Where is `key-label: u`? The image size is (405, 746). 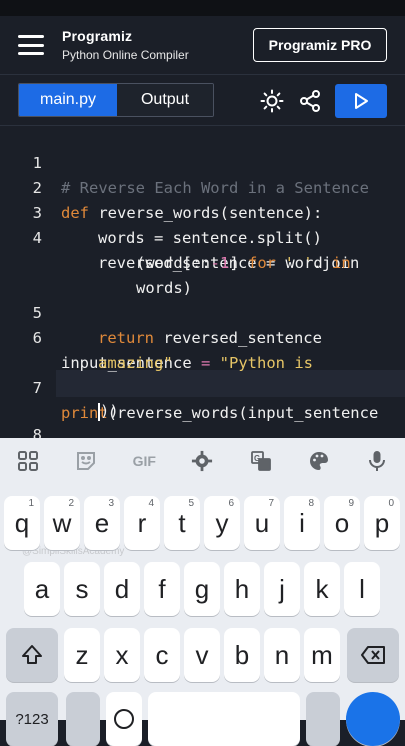 key-label: u is located at coordinates (262, 522).